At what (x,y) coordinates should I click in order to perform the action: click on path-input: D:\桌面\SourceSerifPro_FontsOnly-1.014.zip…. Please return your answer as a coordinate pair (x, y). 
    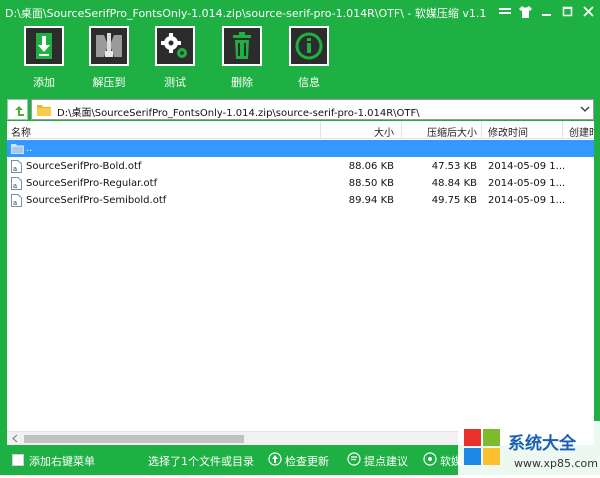
    Looking at the image, I should click on (312, 109).